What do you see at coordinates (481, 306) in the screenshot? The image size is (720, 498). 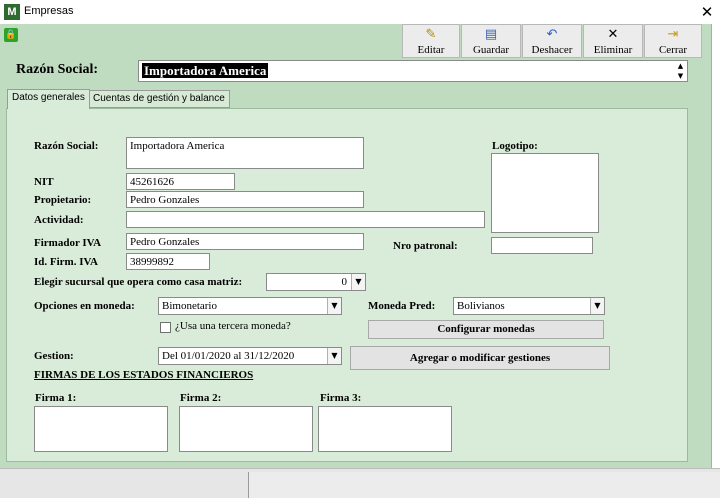 I see `moneda-pred-value: Bolivianos` at bounding box center [481, 306].